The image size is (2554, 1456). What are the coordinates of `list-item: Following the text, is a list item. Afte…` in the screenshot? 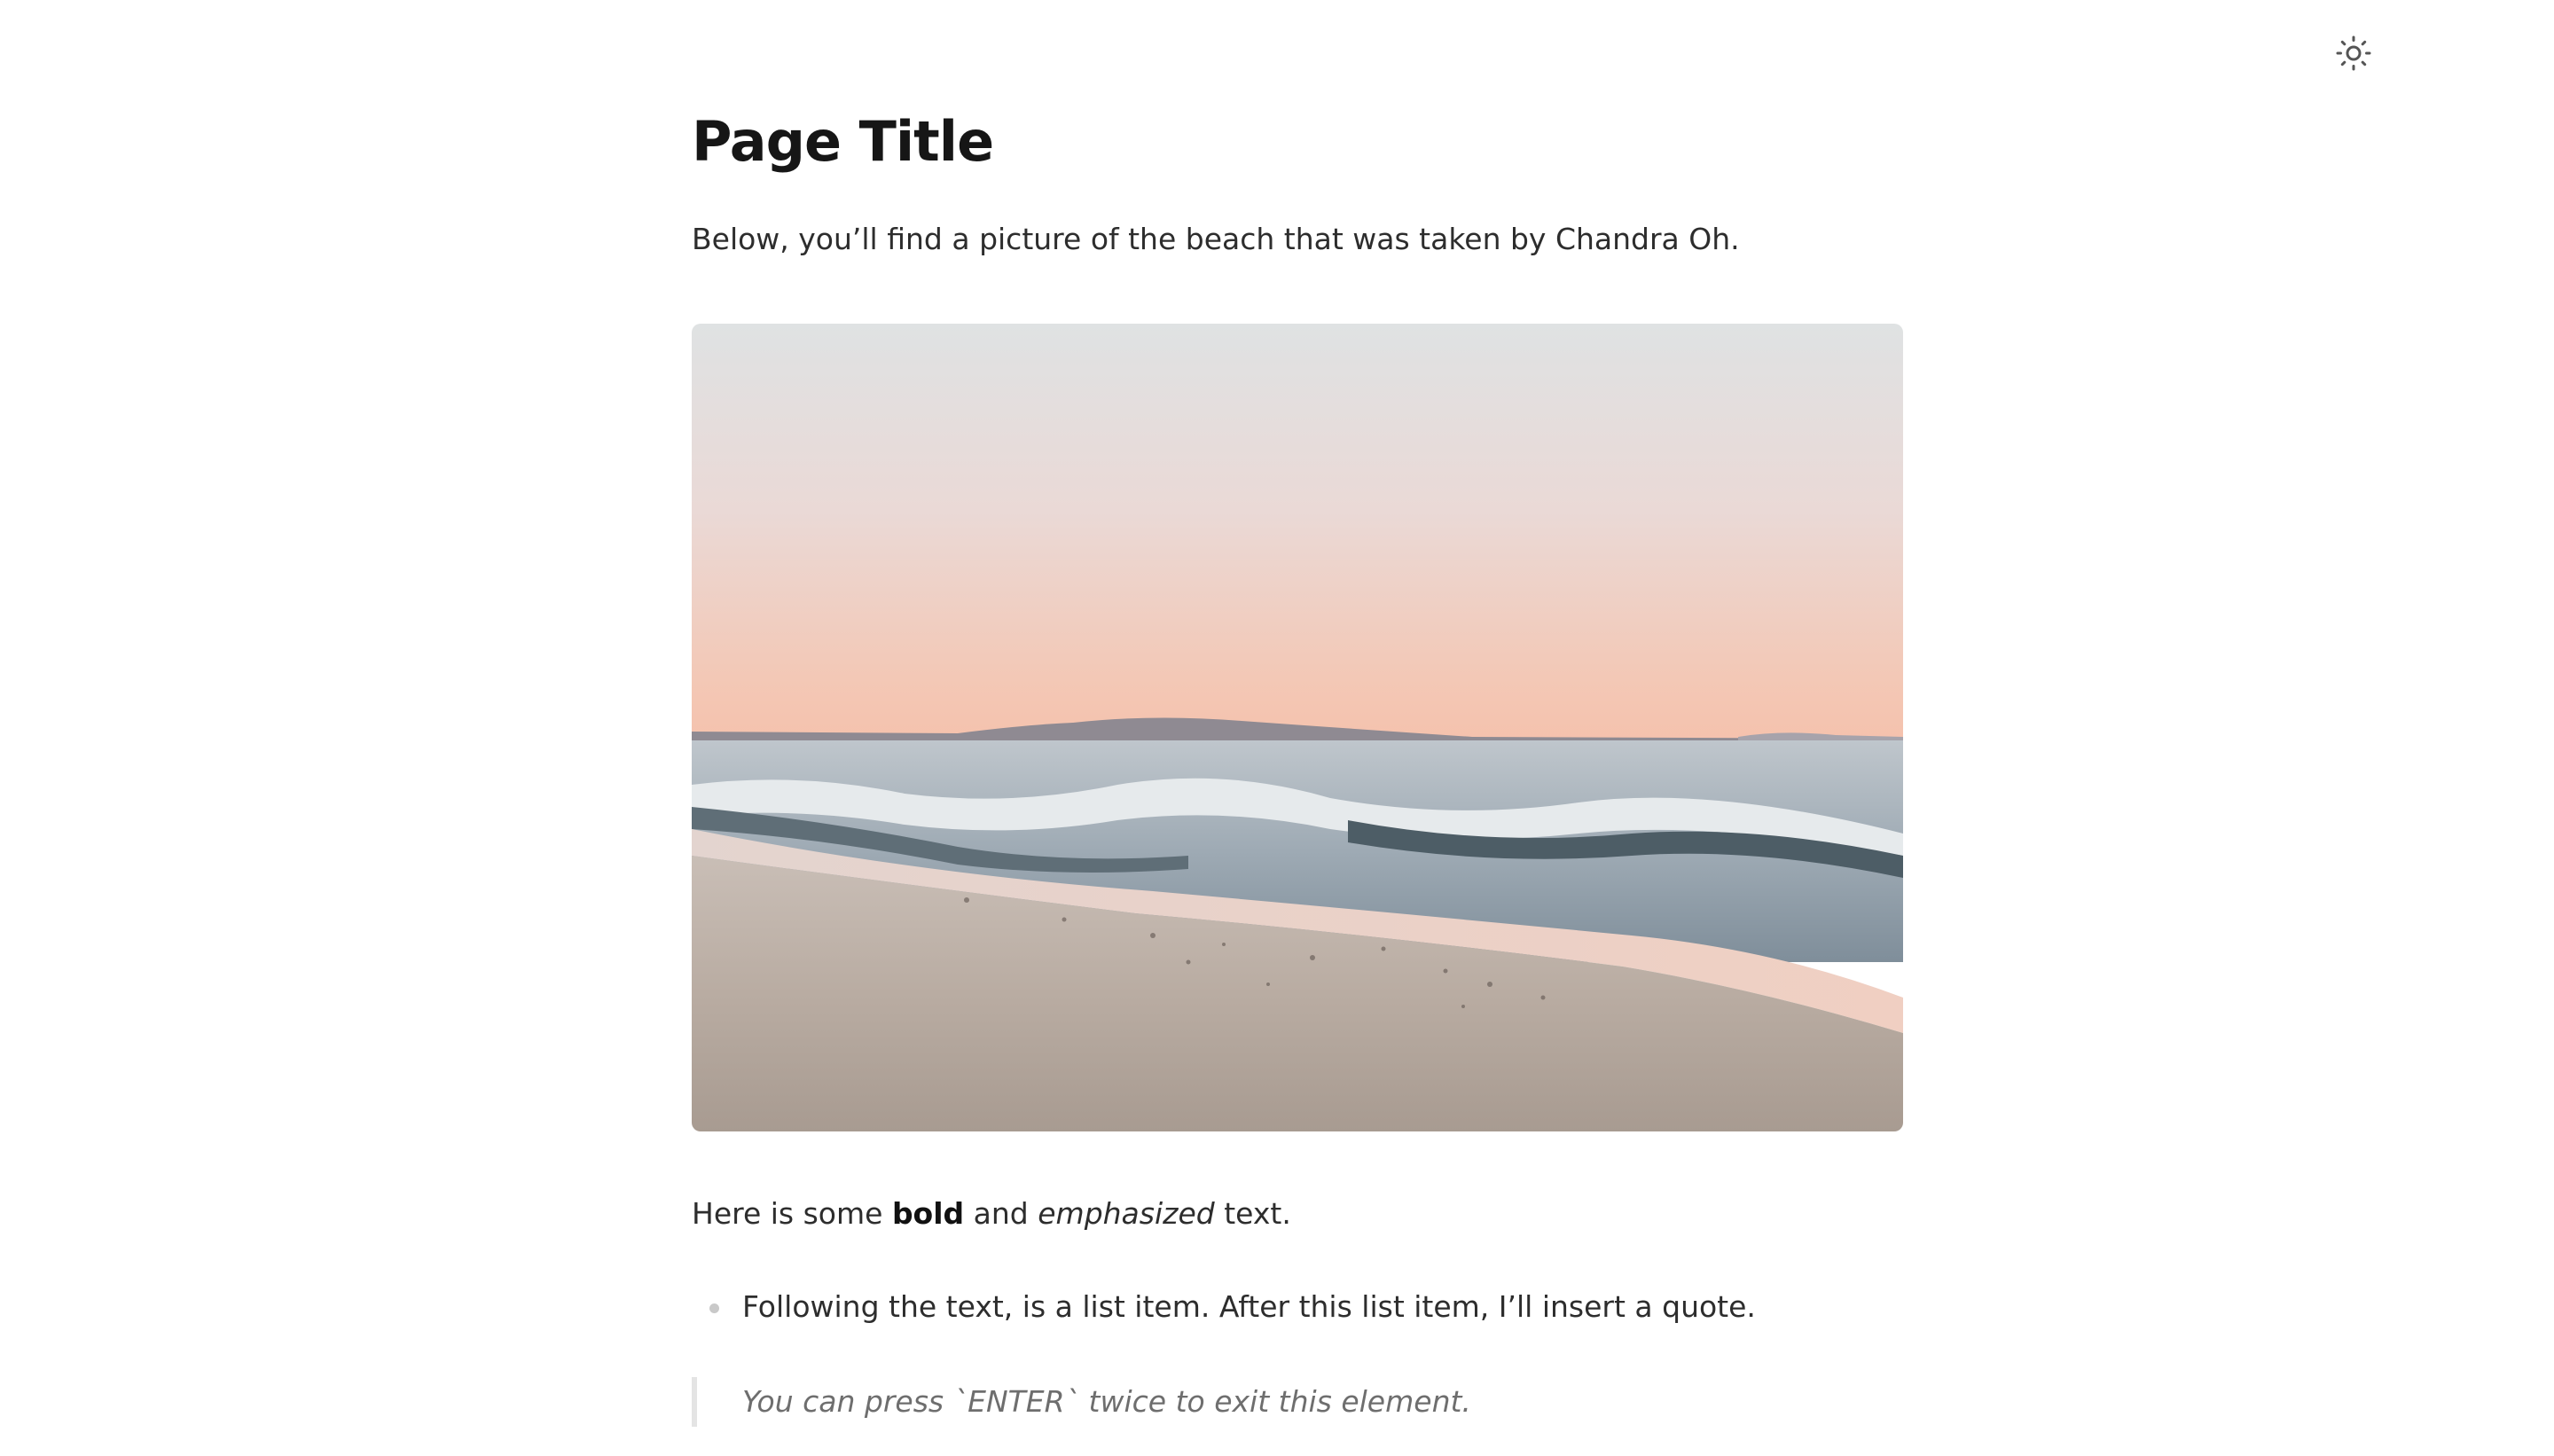 It's located at (1224, 1307).